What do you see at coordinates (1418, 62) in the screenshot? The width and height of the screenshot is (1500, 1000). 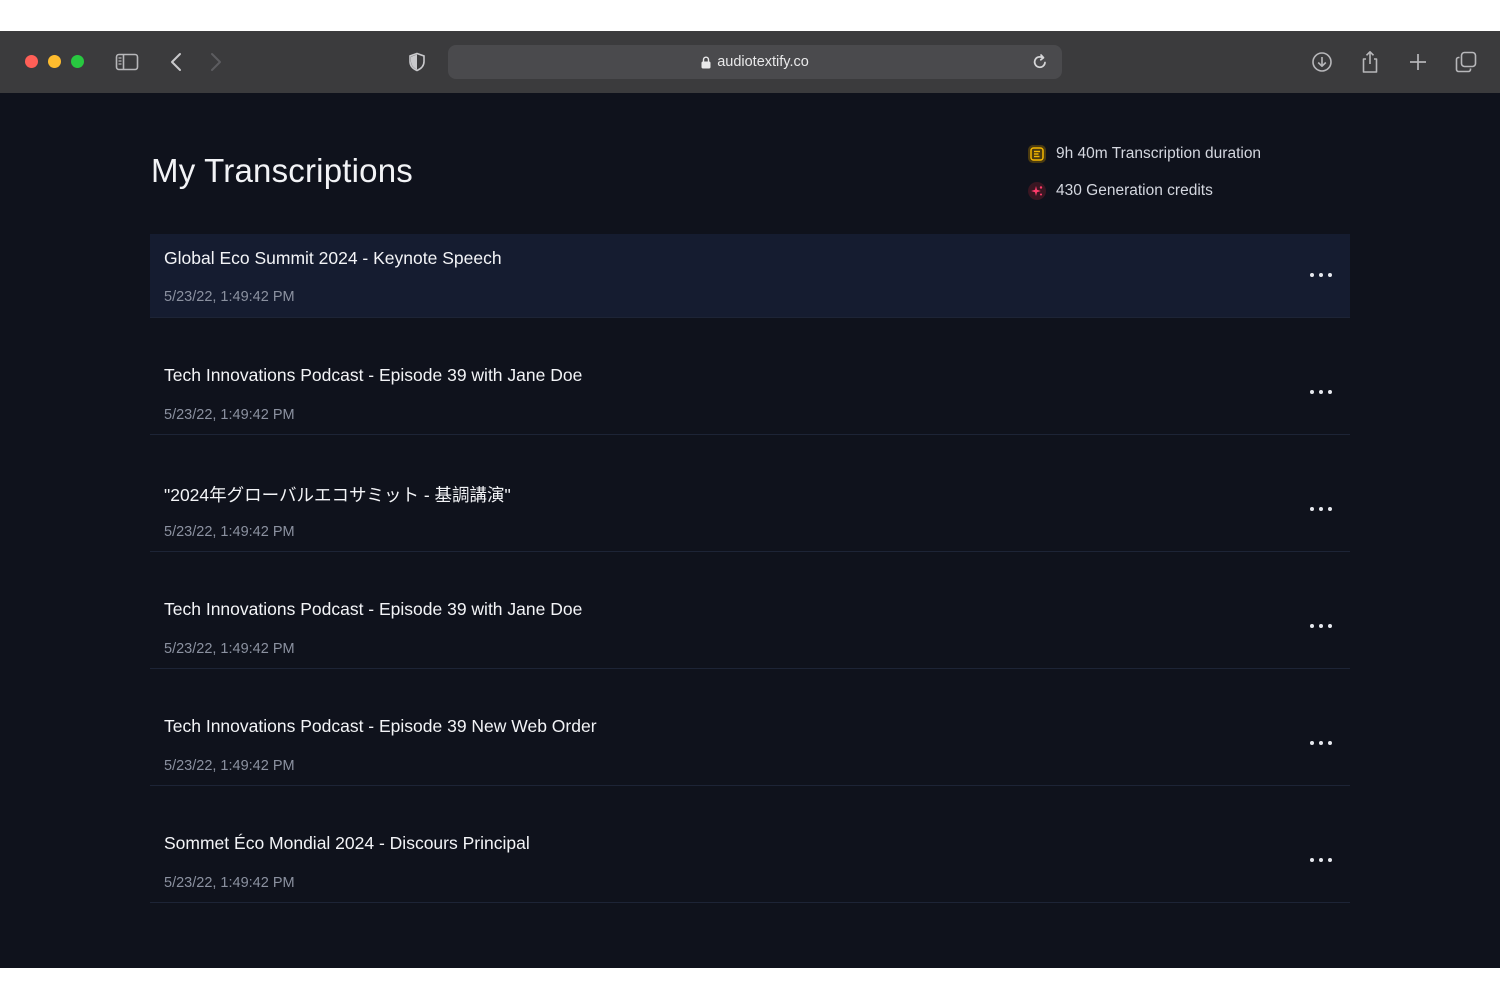 I see `plus-icon` at bounding box center [1418, 62].